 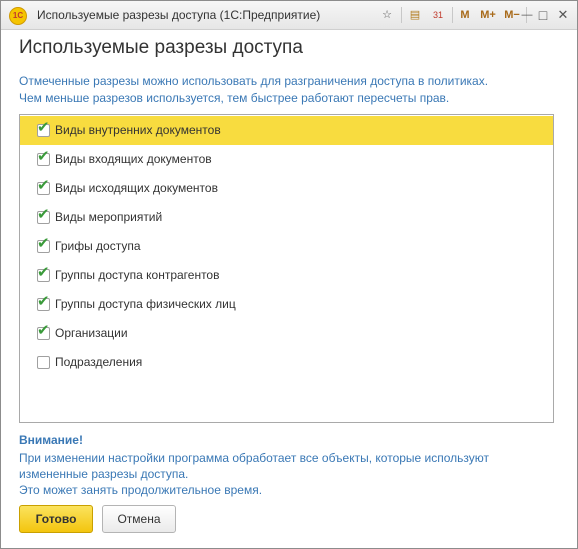 I want to click on list-item-label: Виды мероприятий, so click(x=109, y=217).